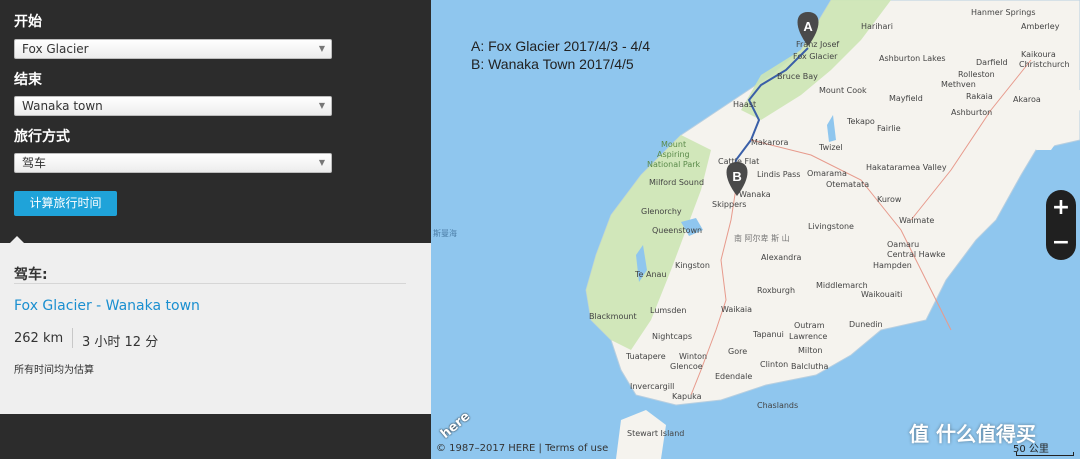 The image size is (1080, 459). What do you see at coordinates (889, 128) in the screenshot?
I see `place-label-fairlie: Fairlie` at bounding box center [889, 128].